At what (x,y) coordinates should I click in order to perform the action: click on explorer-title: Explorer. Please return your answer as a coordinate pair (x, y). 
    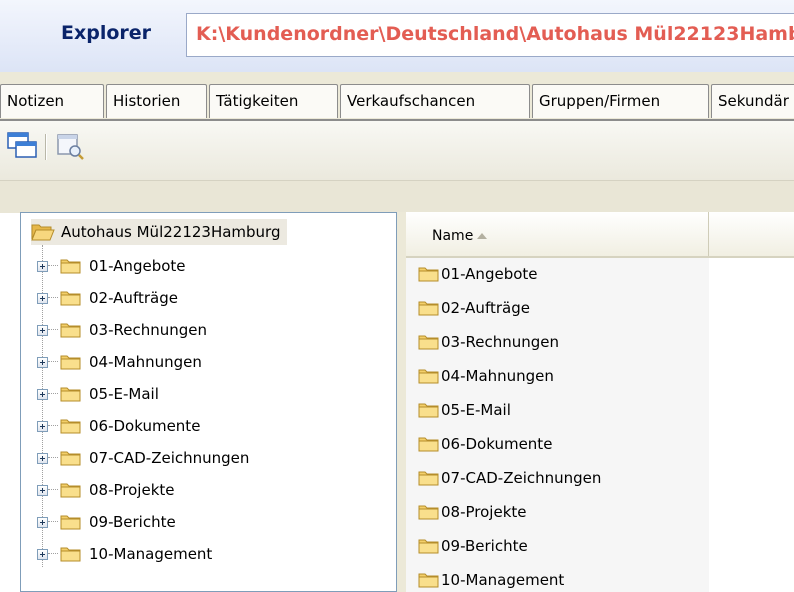
    Looking at the image, I should click on (106, 33).